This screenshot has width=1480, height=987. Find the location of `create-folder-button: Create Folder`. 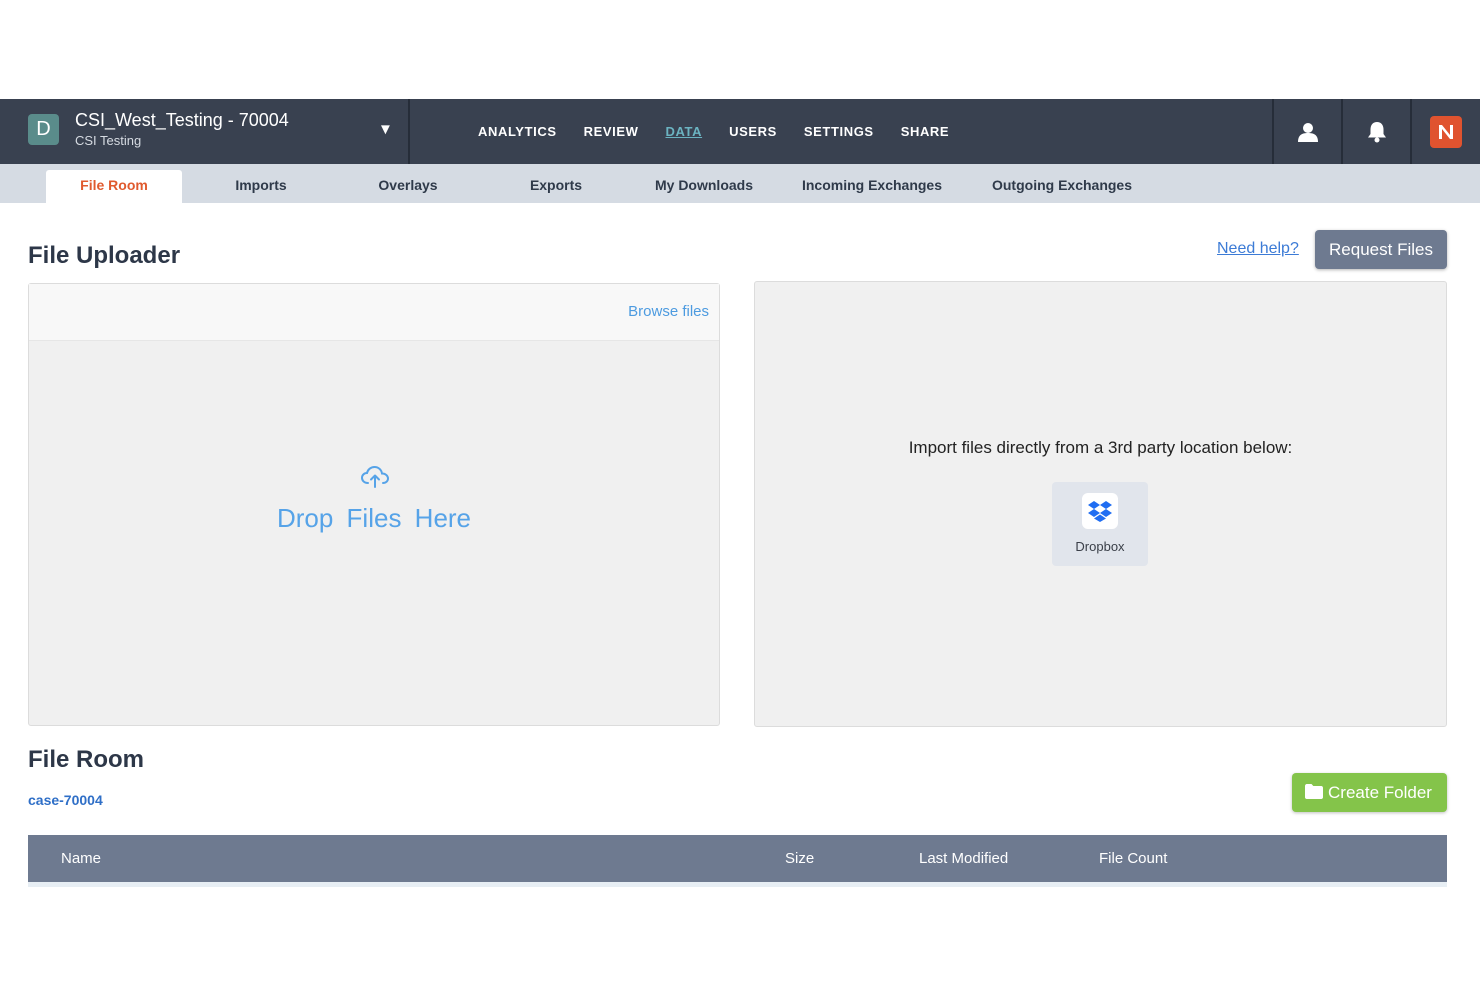

create-folder-button: Create Folder is located at coordinates (1369, 792).